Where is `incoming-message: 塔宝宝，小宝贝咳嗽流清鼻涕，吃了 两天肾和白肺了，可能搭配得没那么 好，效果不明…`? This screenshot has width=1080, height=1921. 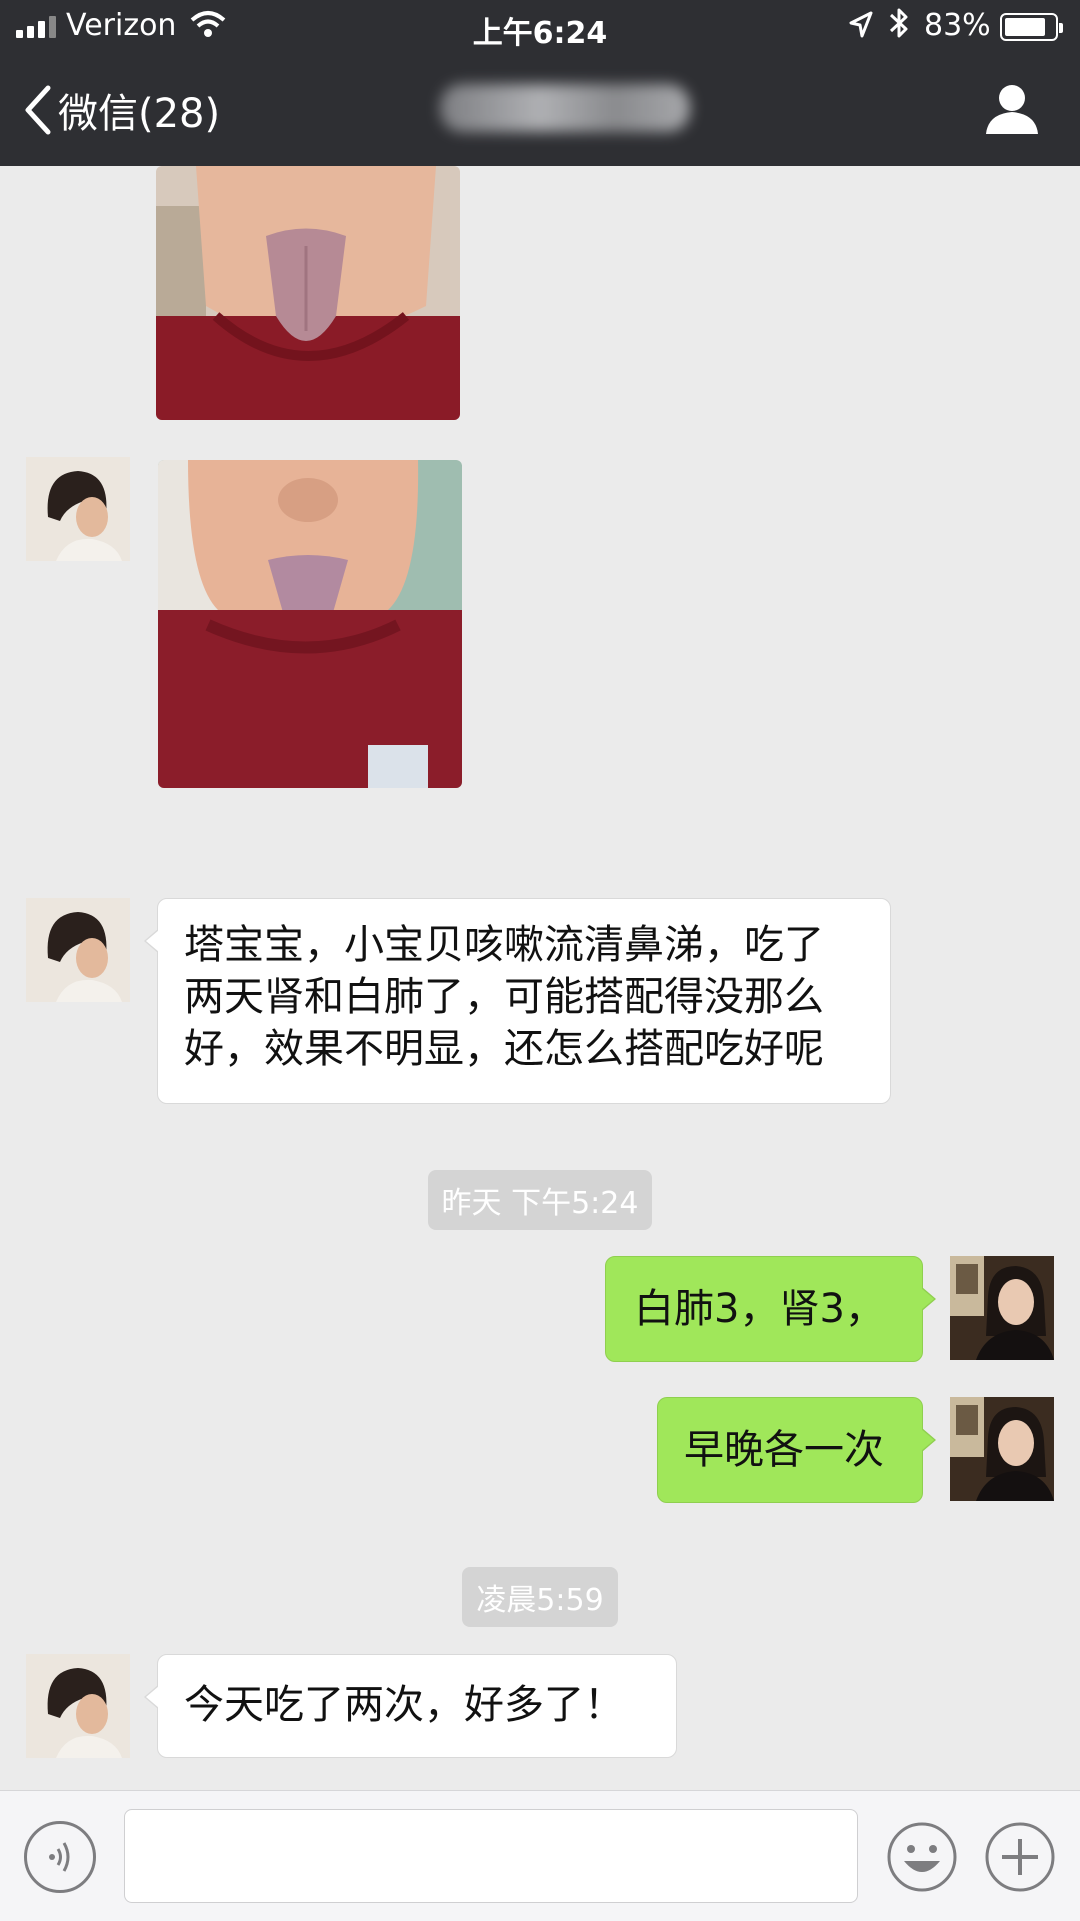 incoming-message: 塔宝宝，小宝贝咳嗽流清鼻涕，吃了 两天肾和白肺了，可能搭配得没那么 好，效果不明… is located at coordinates (517, 1001).